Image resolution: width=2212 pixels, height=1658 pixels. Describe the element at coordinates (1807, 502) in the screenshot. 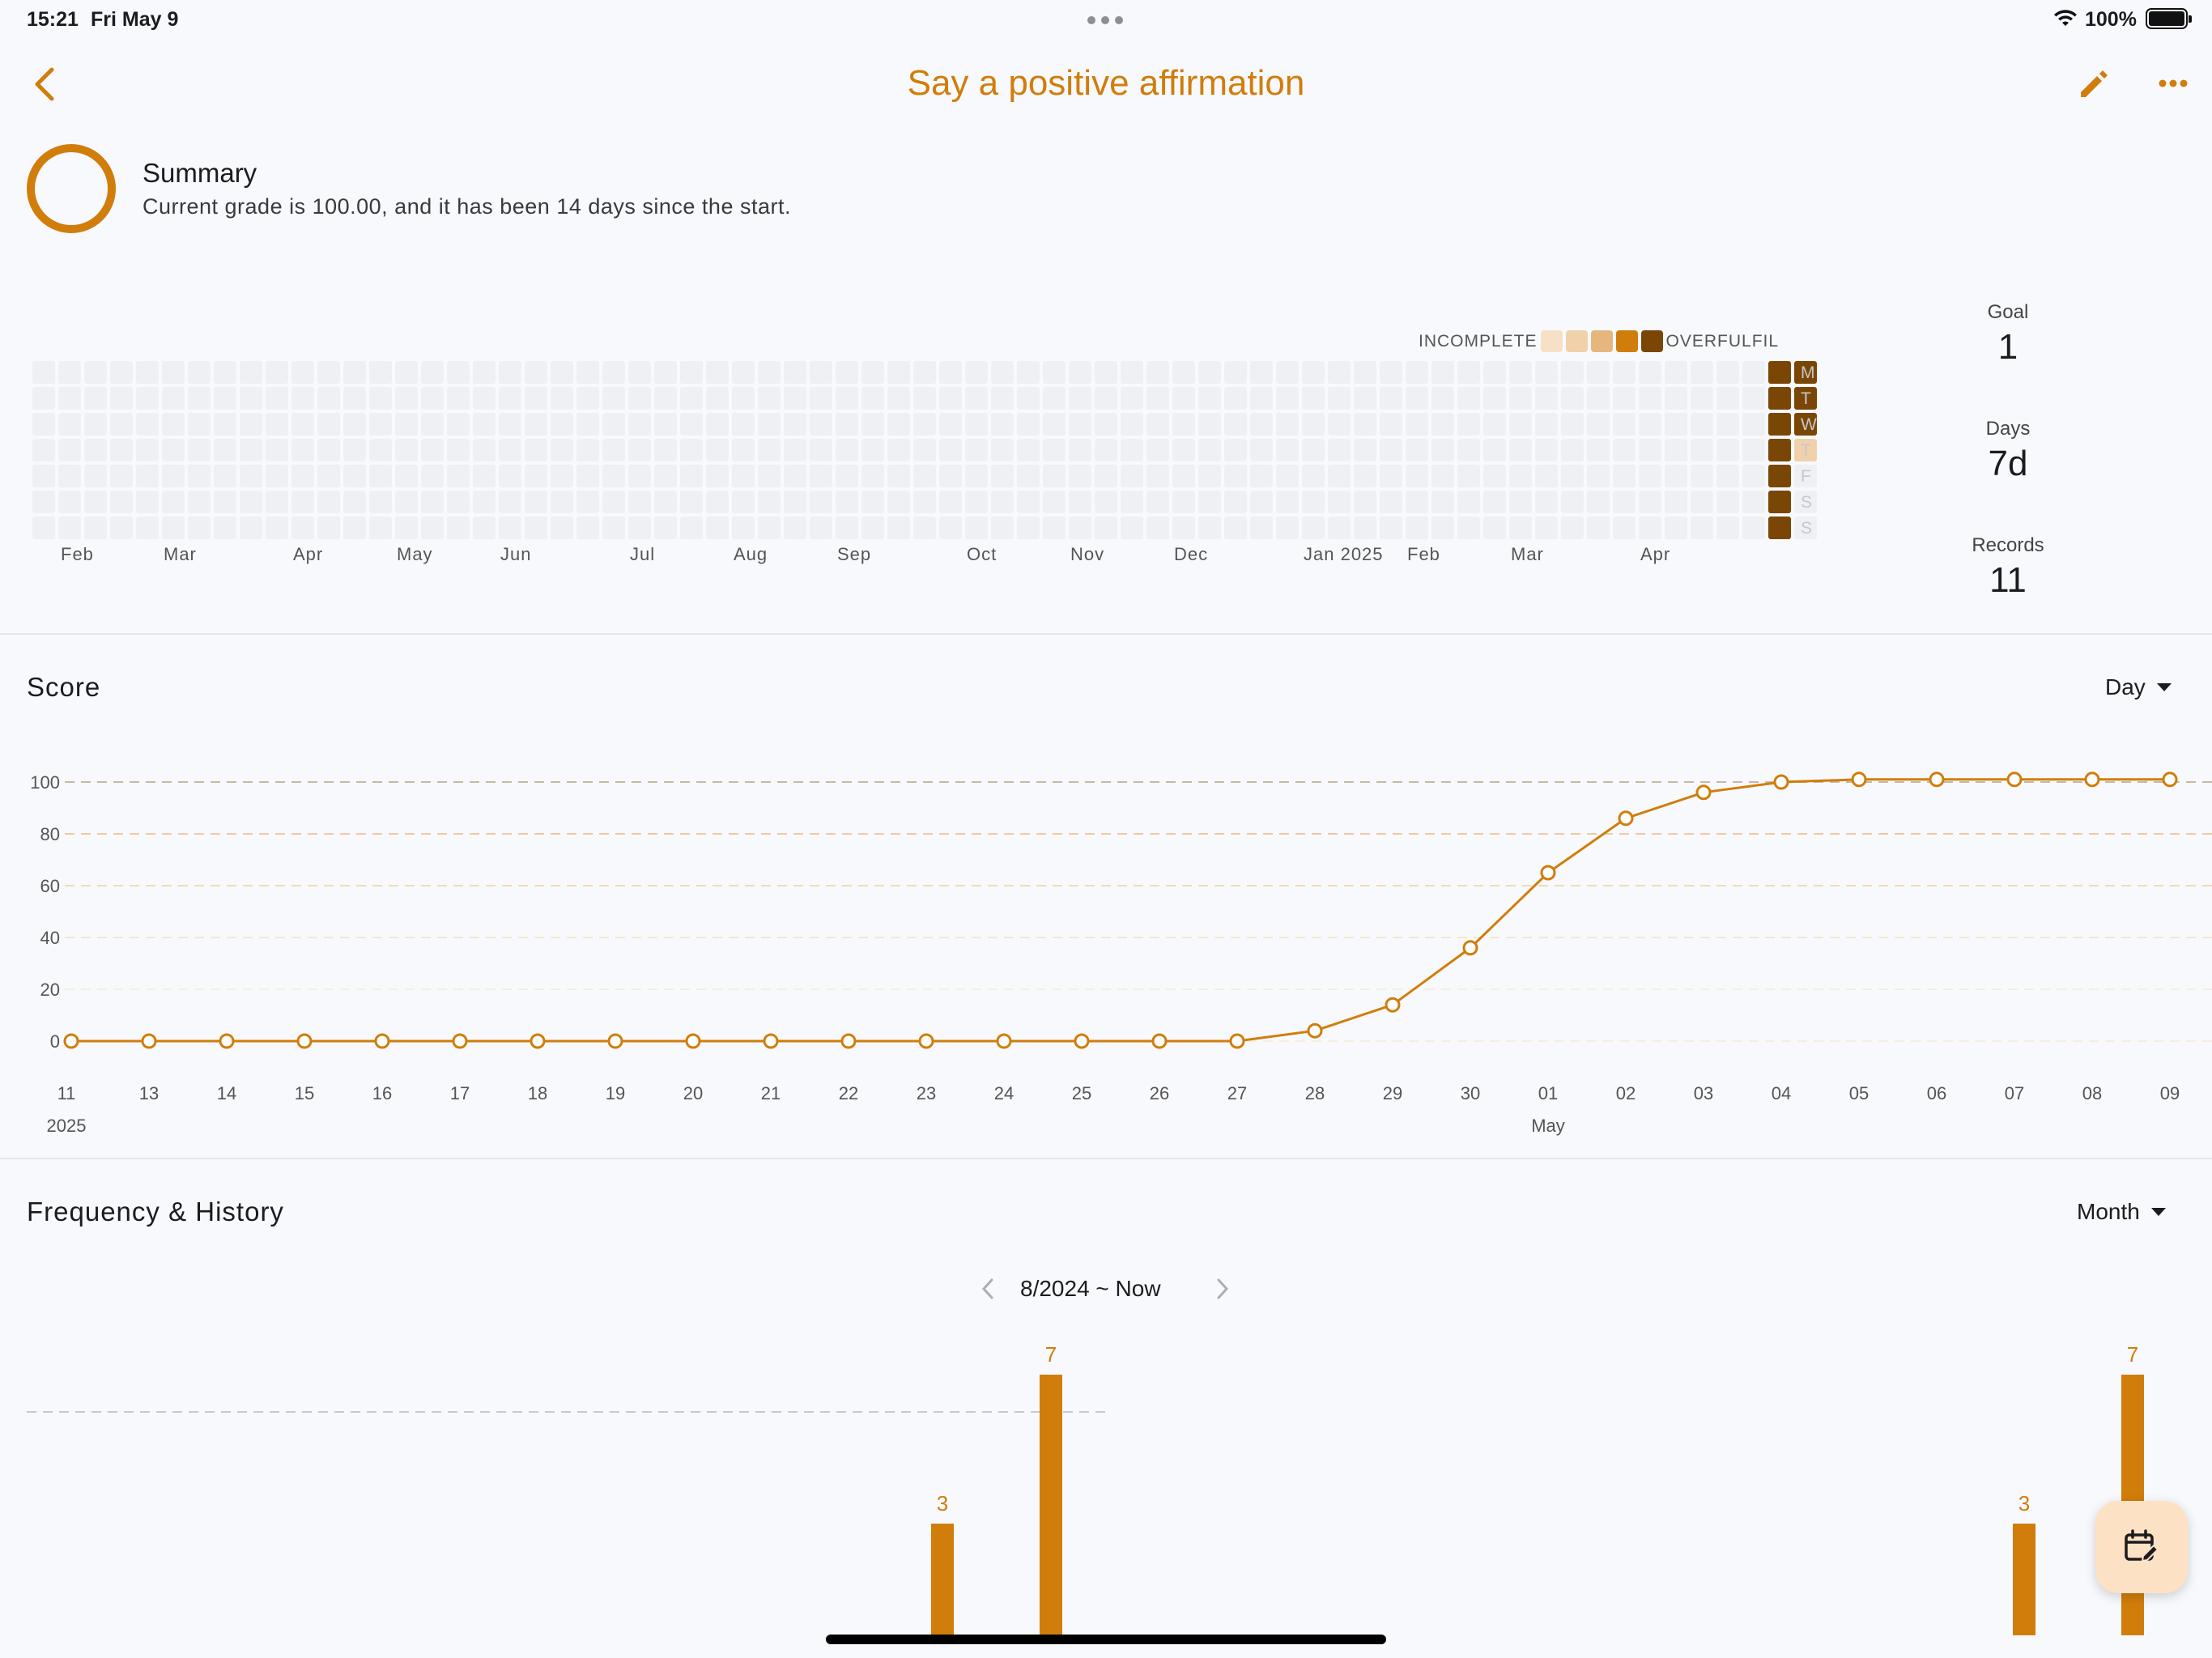

I see `weekday-label: S` at that location.